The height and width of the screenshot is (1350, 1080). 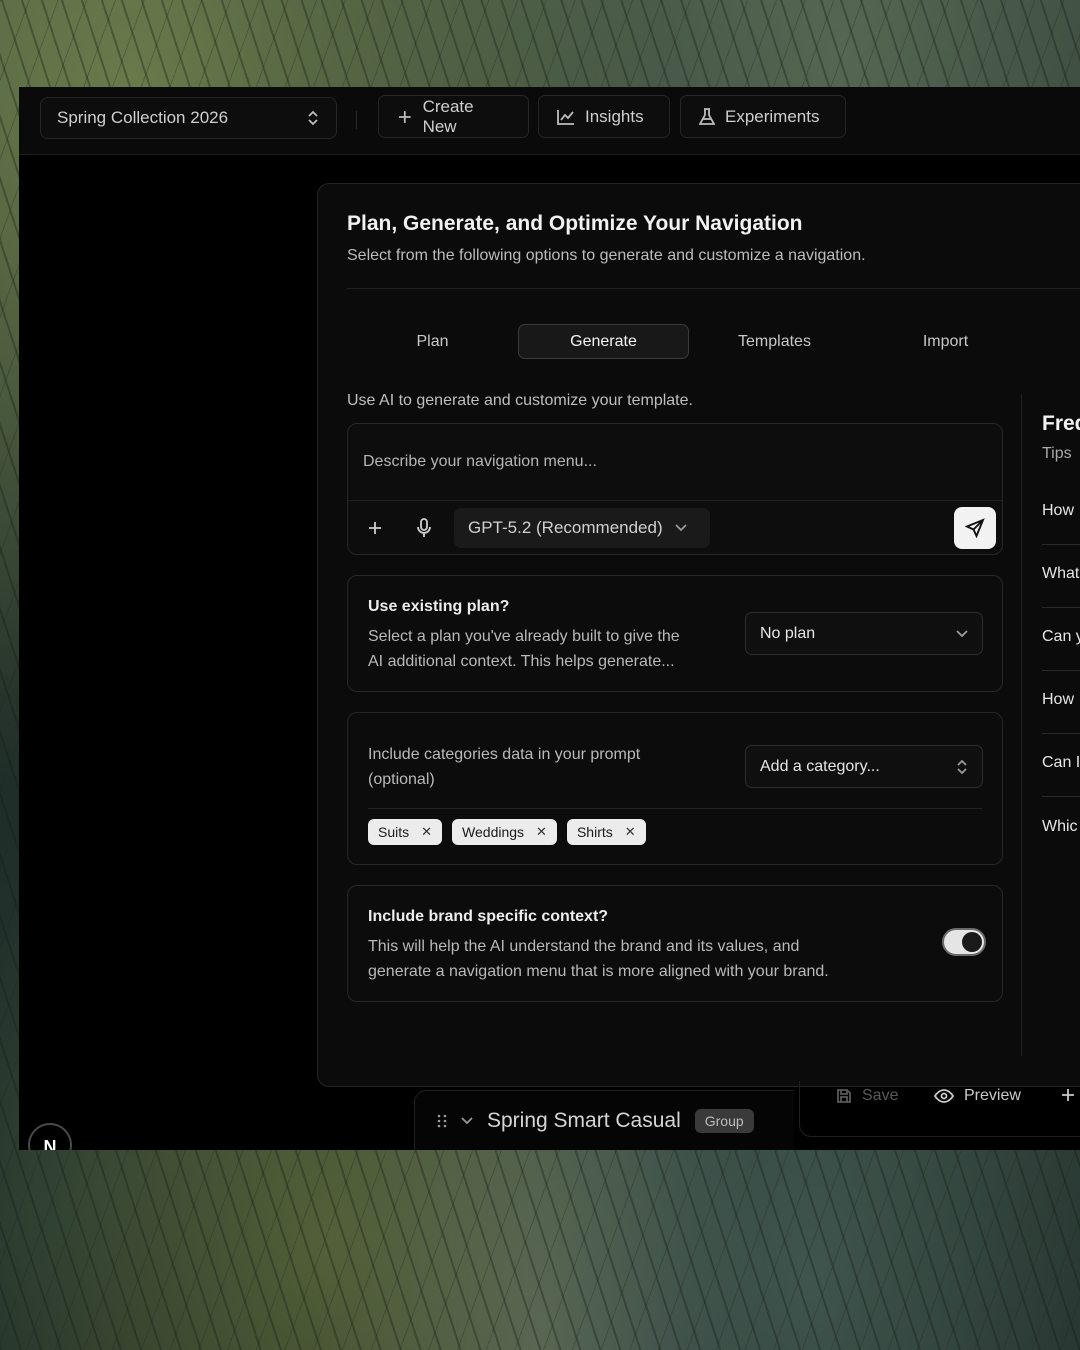 What do you see at coordinates (864, 633) in the screenshot?
I see `plan-select: No plan` at bounding box center [864, 633].